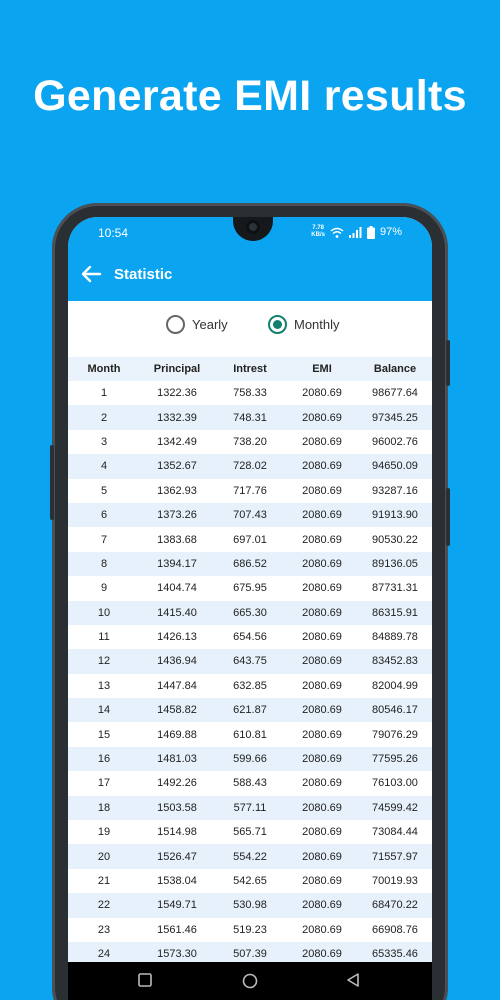  I want to click on cell-balance: 98677.64, so click(395, 393).